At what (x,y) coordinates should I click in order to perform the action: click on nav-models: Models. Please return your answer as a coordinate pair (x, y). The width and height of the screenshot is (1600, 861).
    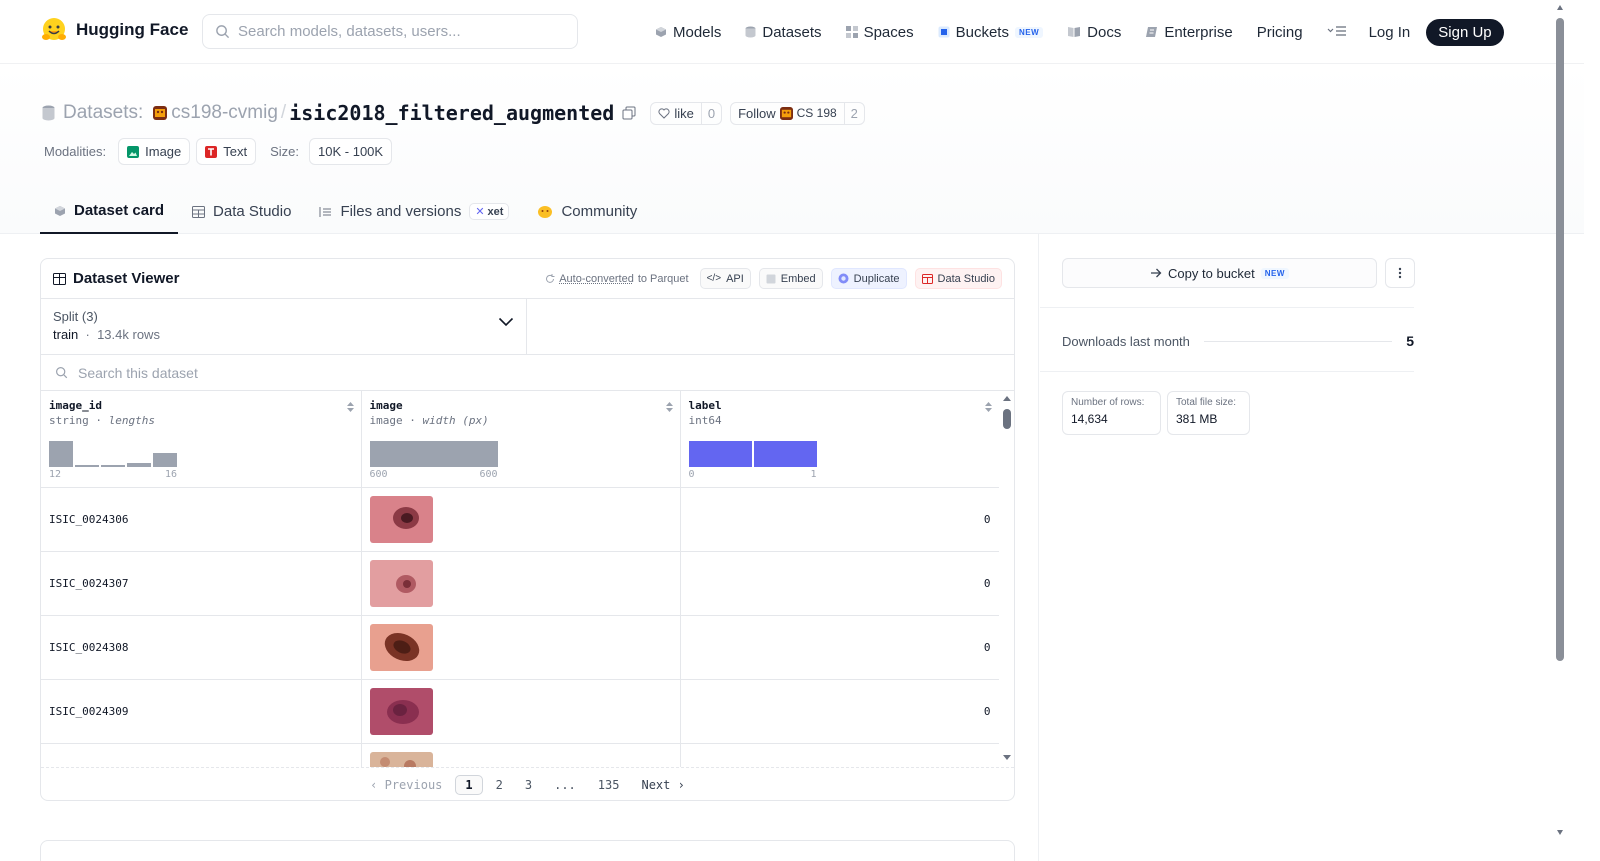
    Looking at the image, I should click on (688, 32).